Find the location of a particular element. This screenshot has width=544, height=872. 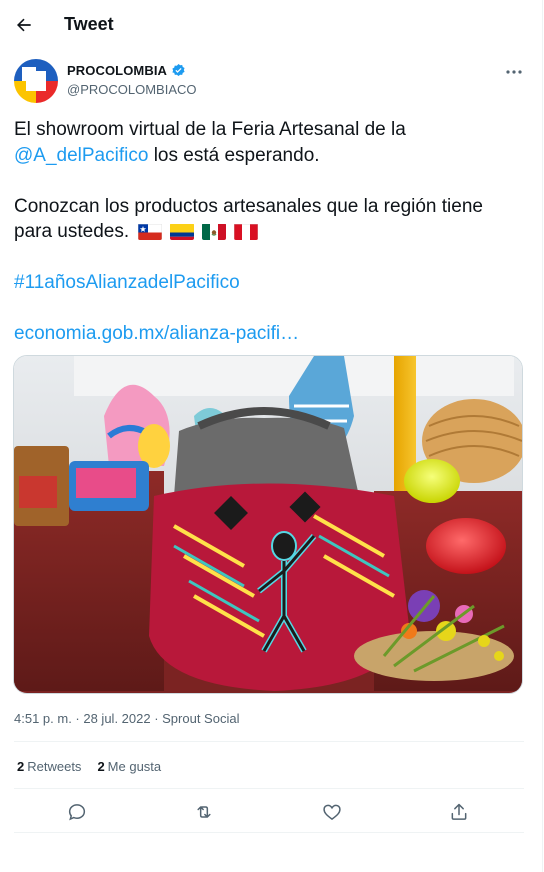

likes-count: 2 is located at coordinates (101, 766).